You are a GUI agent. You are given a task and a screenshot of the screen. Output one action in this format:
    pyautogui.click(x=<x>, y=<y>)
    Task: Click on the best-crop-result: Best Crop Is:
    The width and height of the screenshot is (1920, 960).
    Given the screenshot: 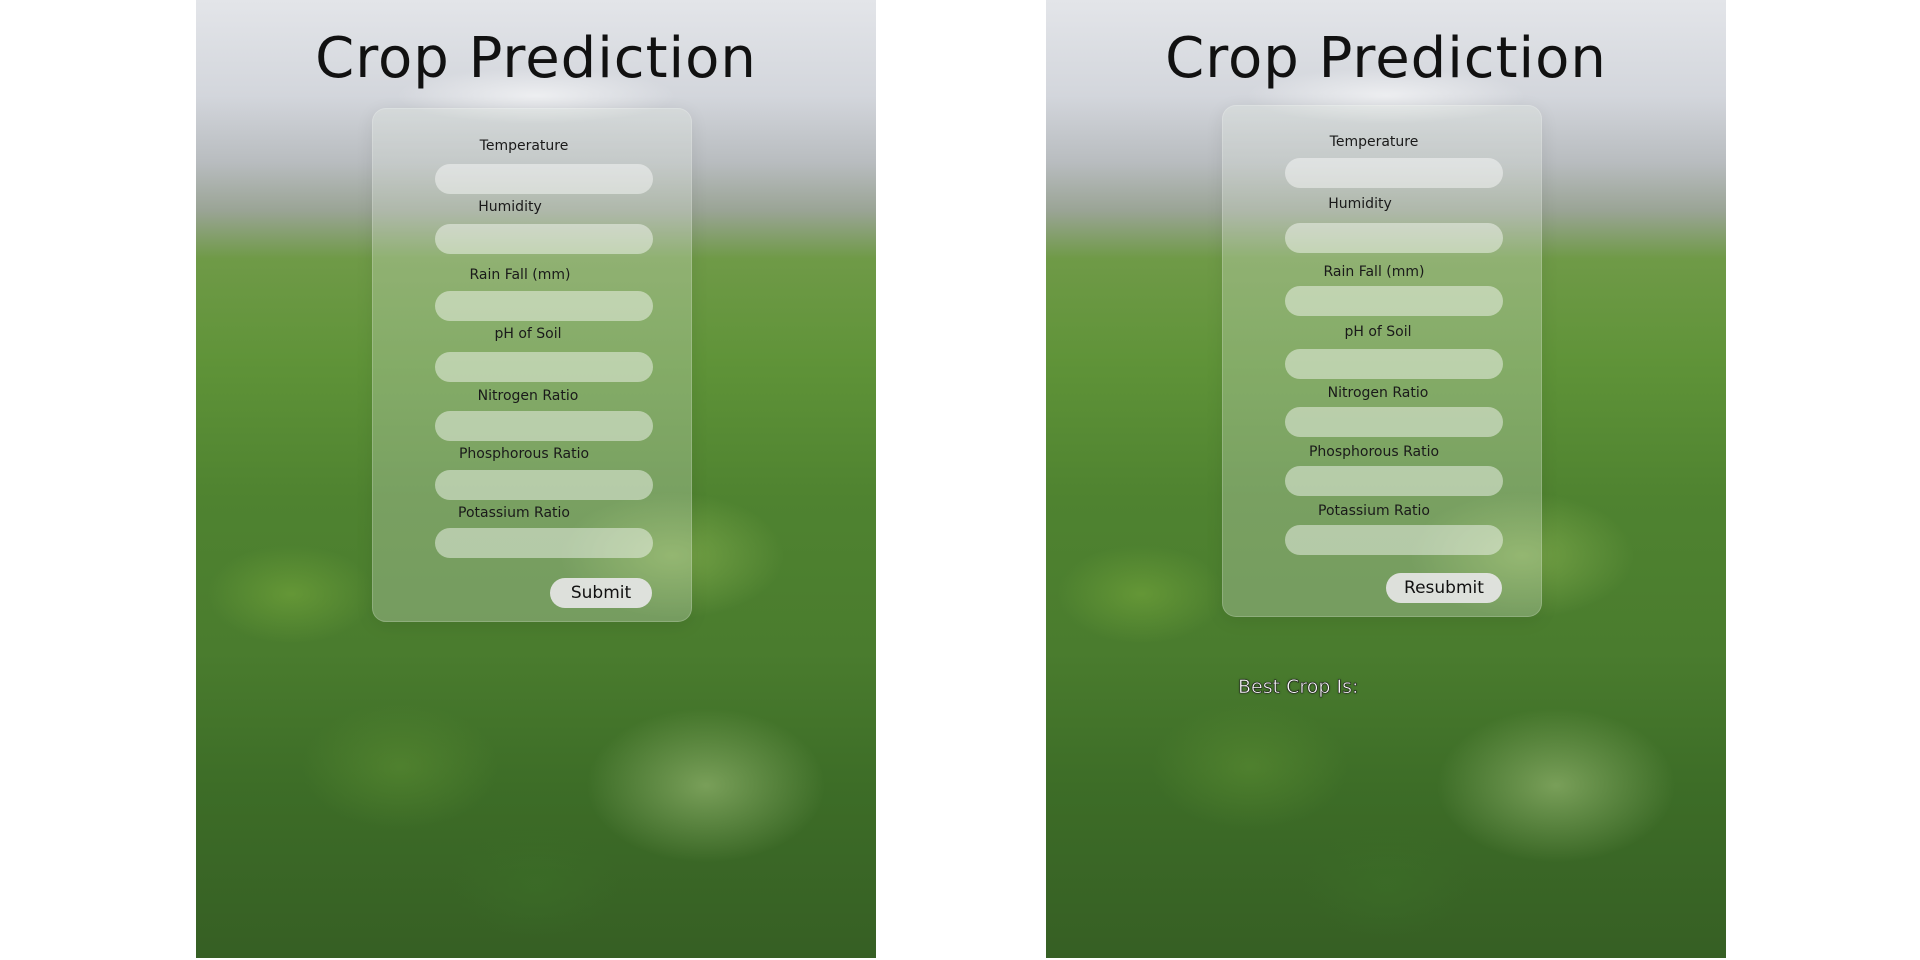 What is the action you would take?
    pyautogui.click(x=1298, y=687)
    